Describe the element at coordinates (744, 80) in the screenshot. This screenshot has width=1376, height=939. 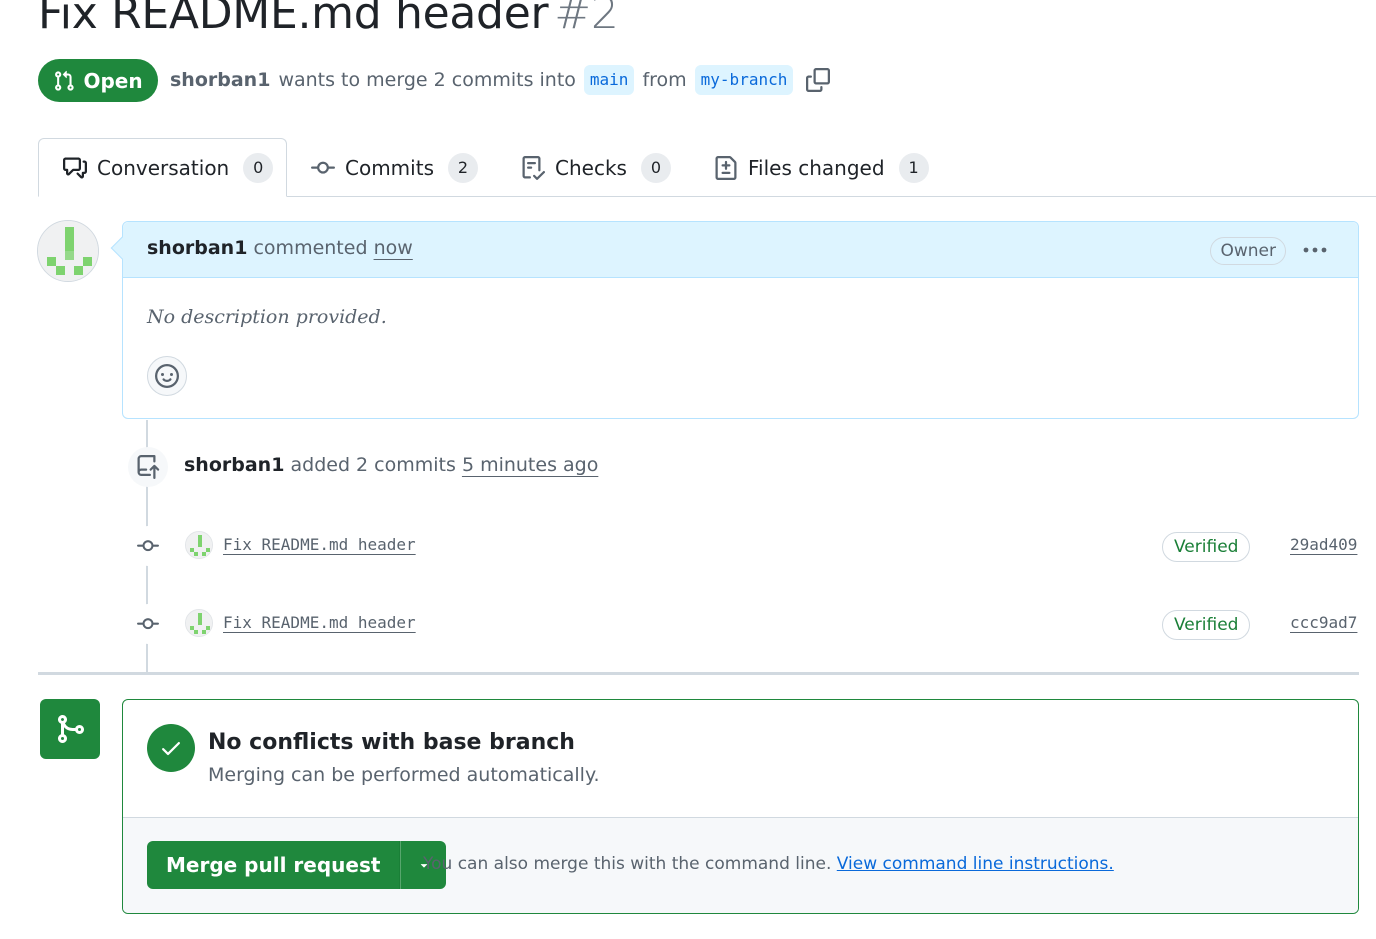
I see `head-branch-label: my-branch` at that location.